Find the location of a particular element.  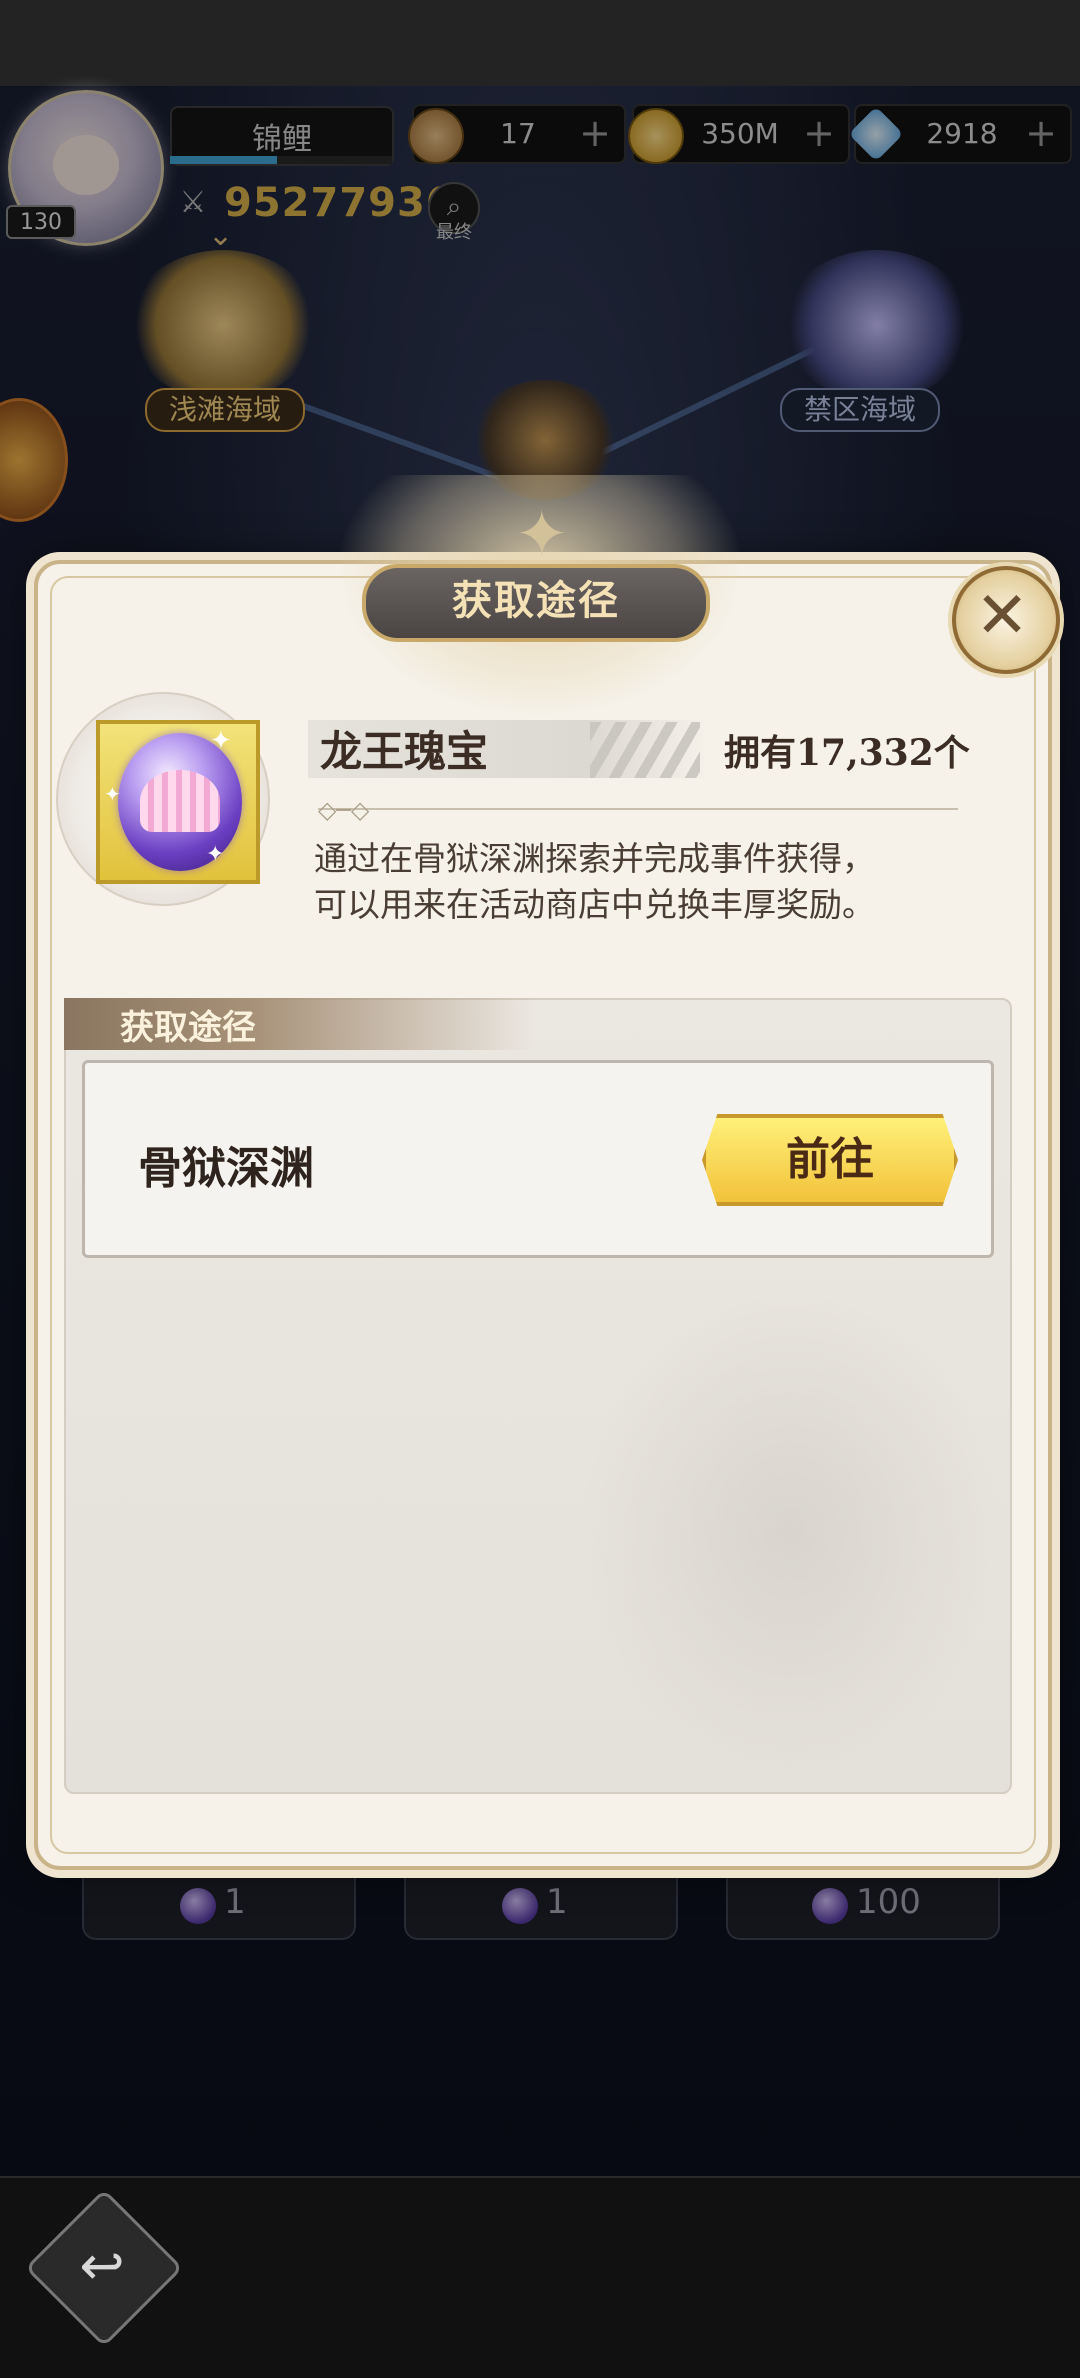

back-arrow-icon: ↩ is located at coordinates (102, 2265).